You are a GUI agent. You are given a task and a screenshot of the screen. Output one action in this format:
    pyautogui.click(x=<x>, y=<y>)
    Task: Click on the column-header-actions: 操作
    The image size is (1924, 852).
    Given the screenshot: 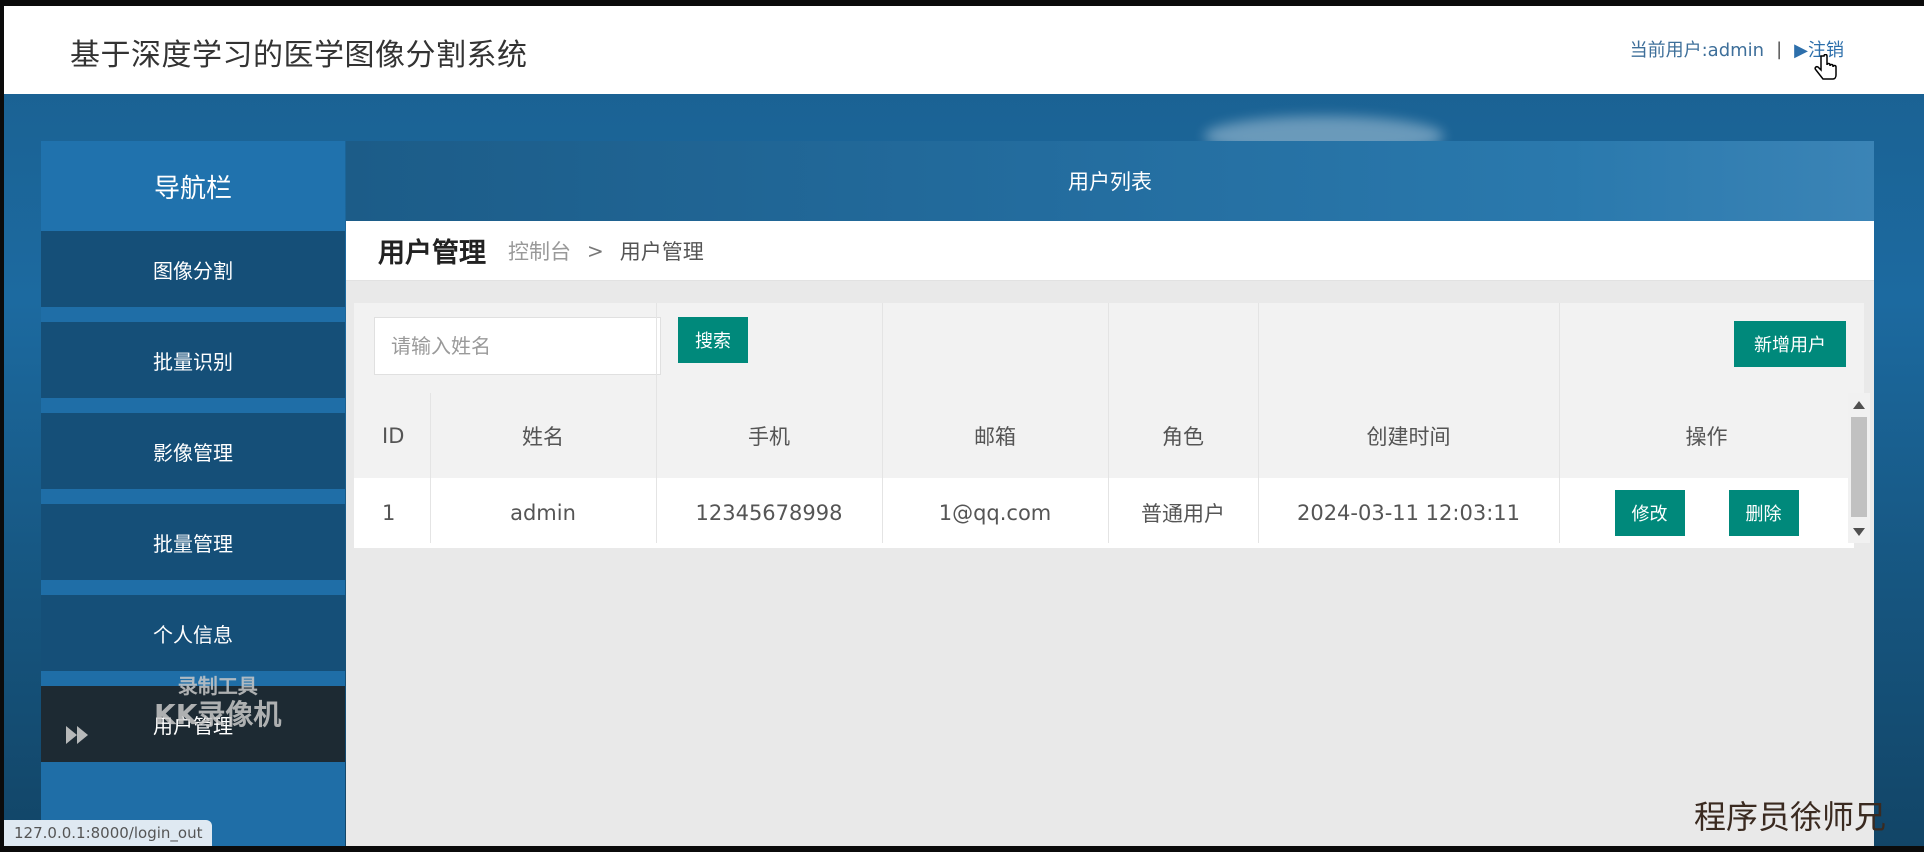 What is the action you would take?
    pyautogui.click(x=1706, y=435)
    